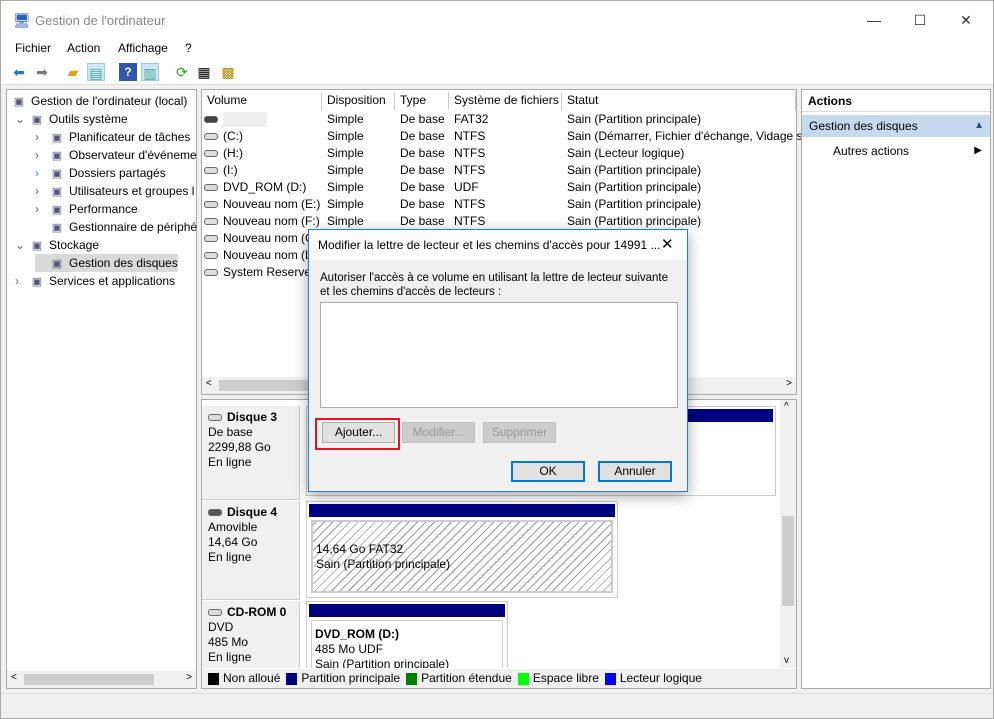  What do you see at coordinates (626, 153) in the screenshot?
I see `cell: Sain (Lecteur logique)` at bounding box center [626, 153].